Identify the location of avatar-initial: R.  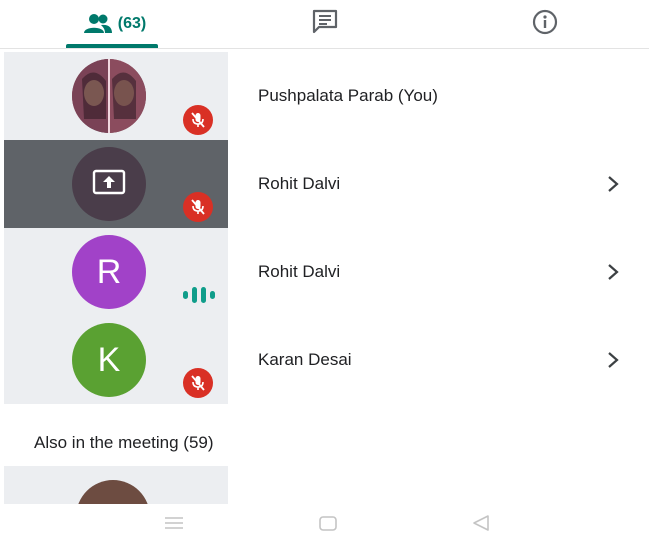
(109, 271).